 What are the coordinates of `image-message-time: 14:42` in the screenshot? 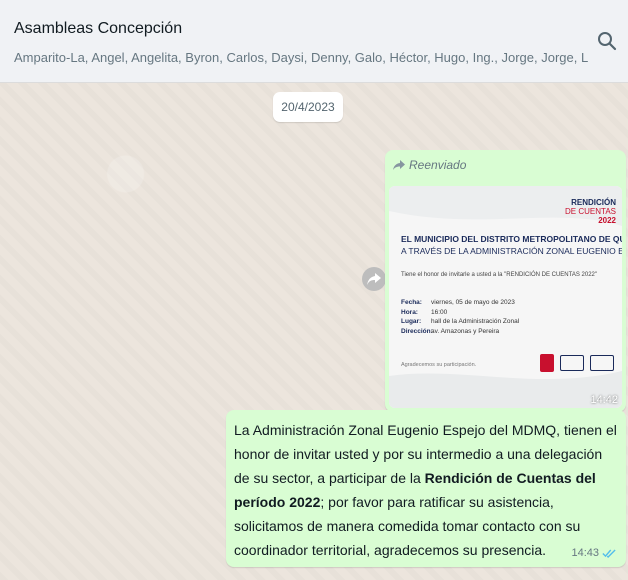 It's located at (604, 400).